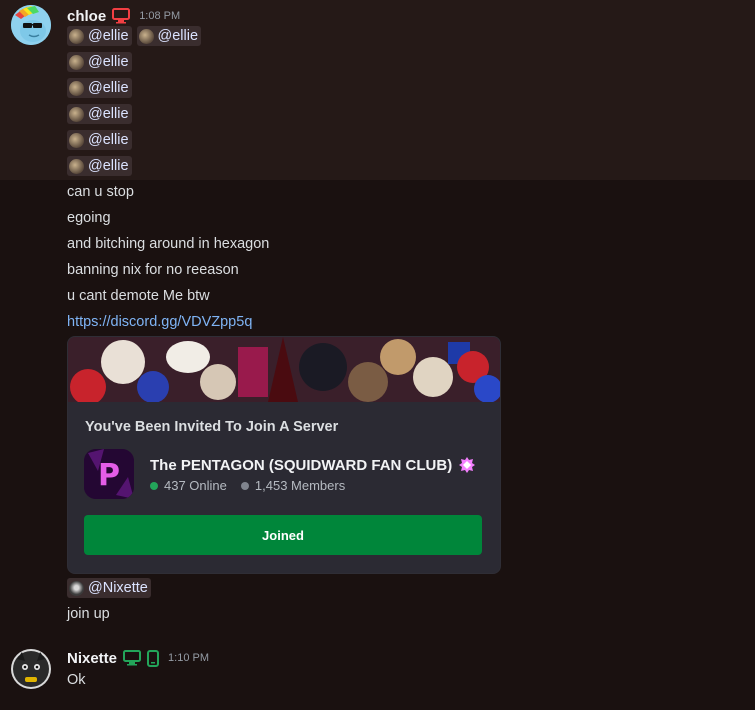  Describe the element at coordinates (195, 485) in the screenshot. I see `online-count: 437 Online` at that location.